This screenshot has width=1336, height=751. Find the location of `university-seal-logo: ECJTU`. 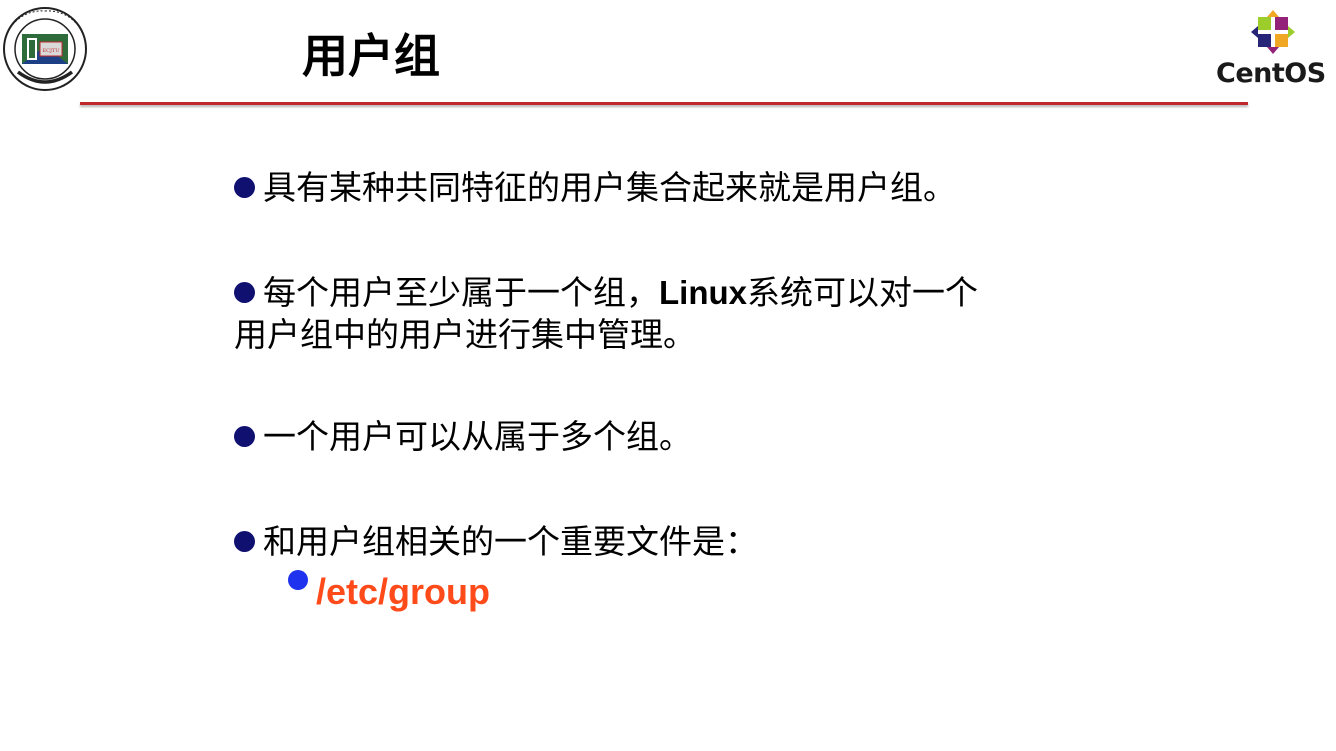

university-seal-logo: ECJTU is located at coordinates (45, 49).